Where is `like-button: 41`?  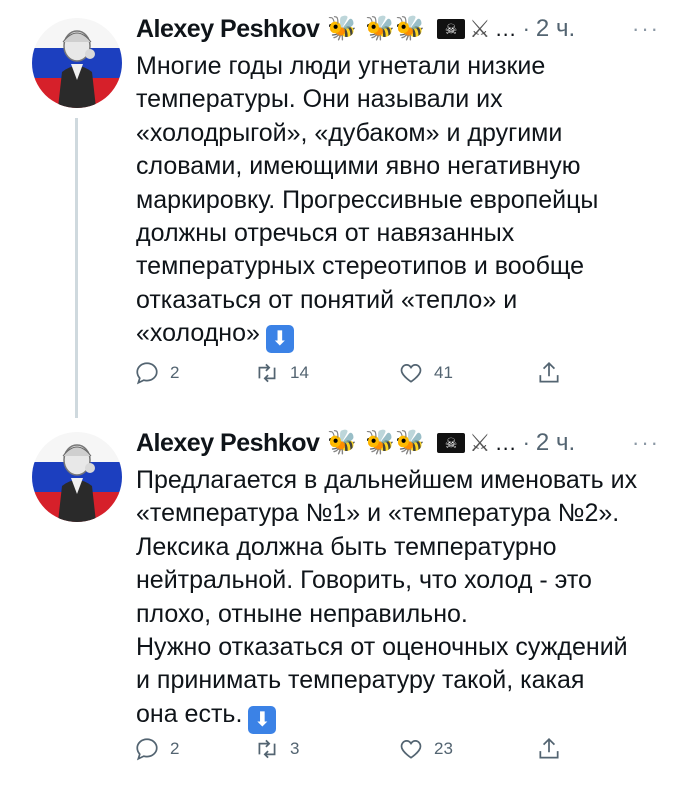
like-button: 41 is located at coordinates (425, 373).